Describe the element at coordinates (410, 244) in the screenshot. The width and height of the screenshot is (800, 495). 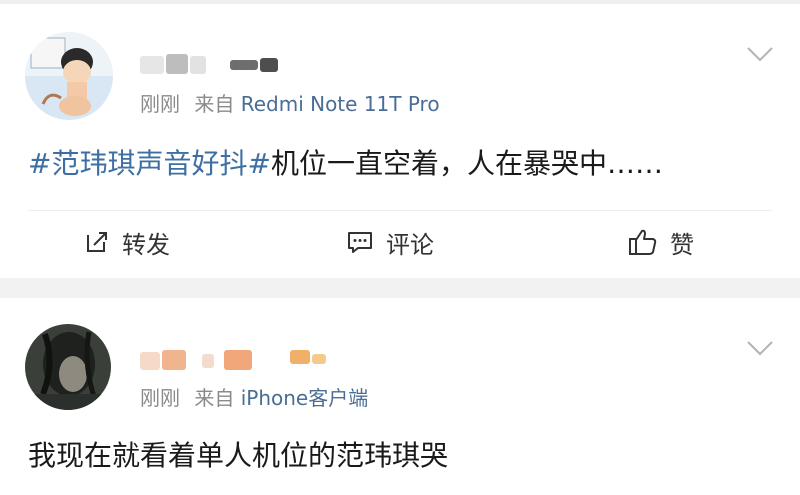
I see `comment-label: 评论` at that location.